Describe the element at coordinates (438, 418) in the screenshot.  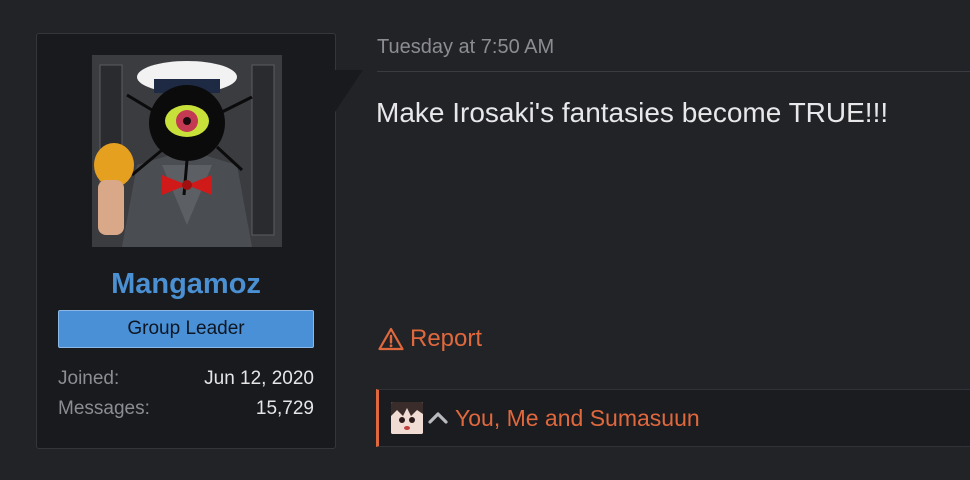
I see `chevron-up-icon` at that location.